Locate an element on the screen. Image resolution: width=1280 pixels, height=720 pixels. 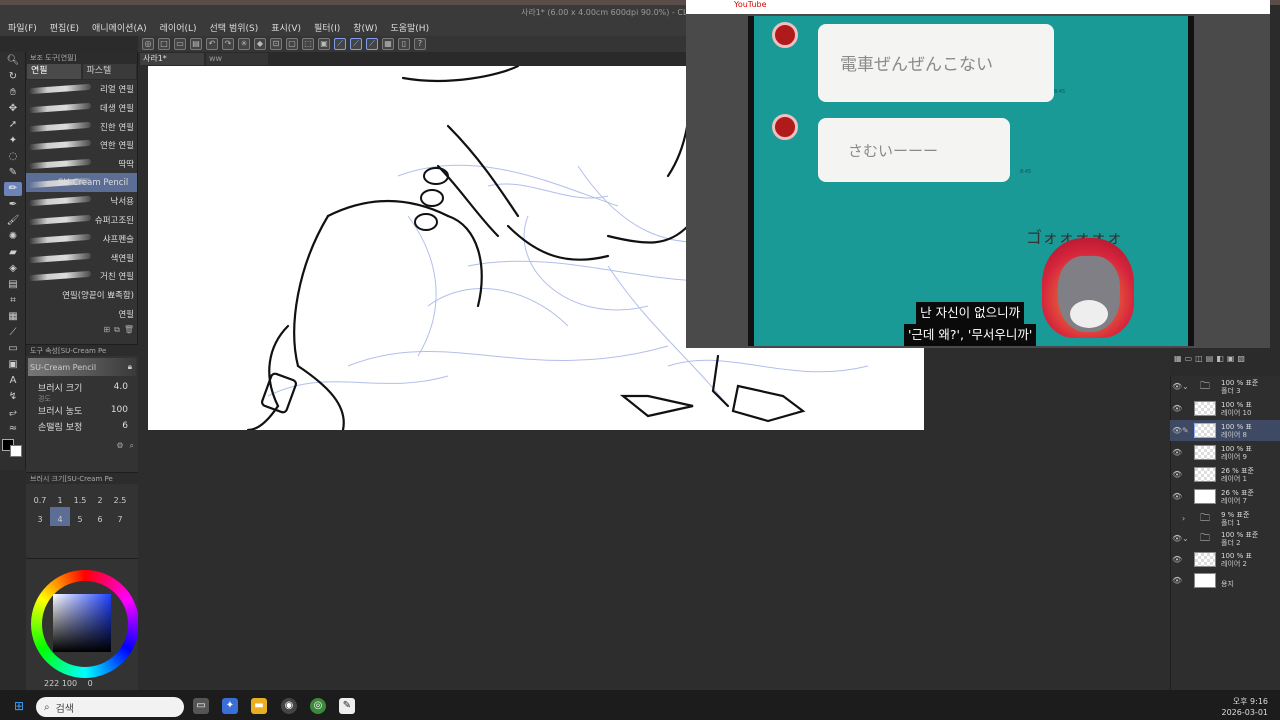
brush-item: 샤프펜슬 is located at coordinates (81, 239).